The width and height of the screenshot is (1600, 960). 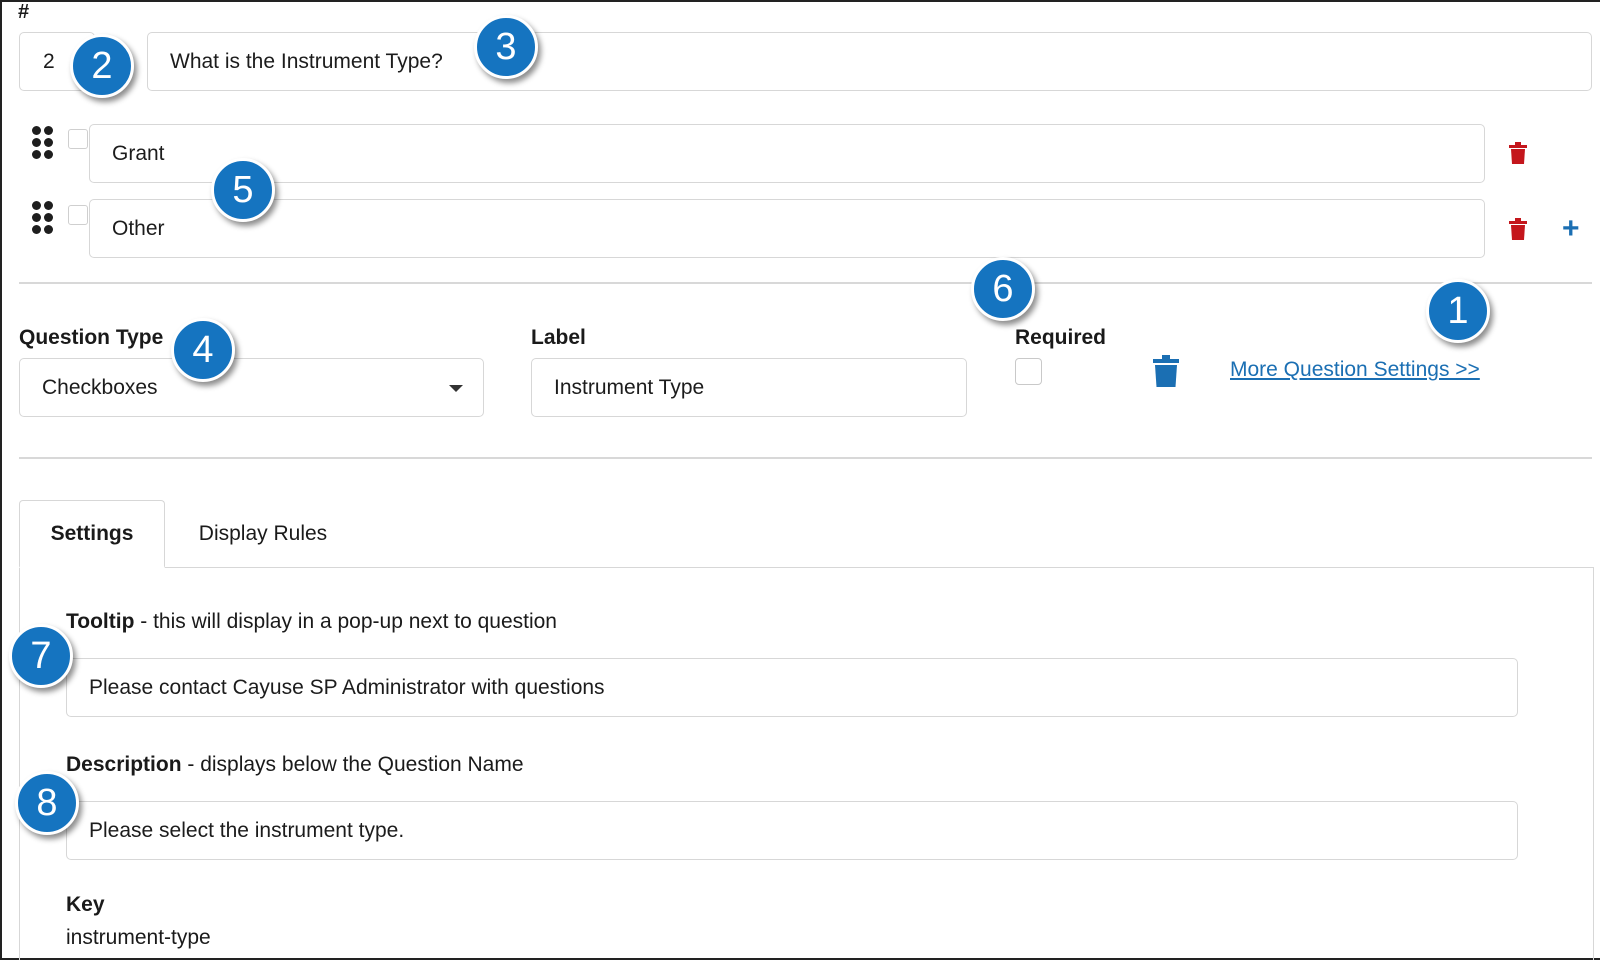 What do you see at coordinates (100, 387) in the screenshot?
I see `question-type-value: Checkboxes` at bounding box center [100, 387].